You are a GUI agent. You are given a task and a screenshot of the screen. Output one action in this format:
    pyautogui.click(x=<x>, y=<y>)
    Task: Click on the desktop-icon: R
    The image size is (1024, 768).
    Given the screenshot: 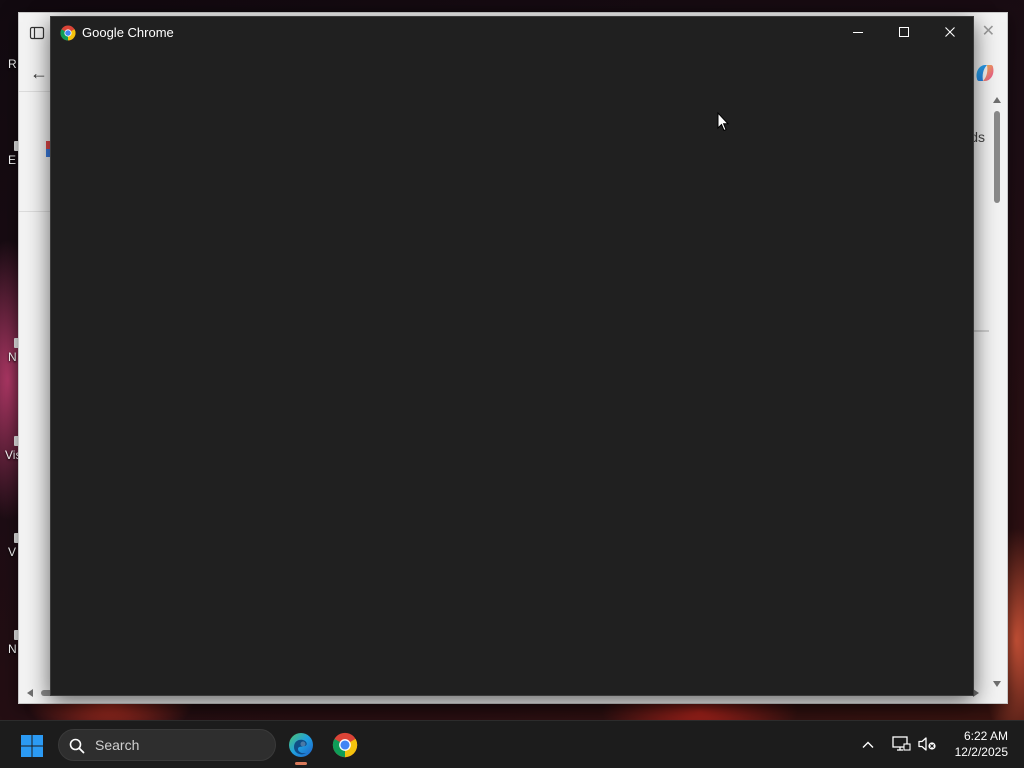 What is the action you would take?
    pyautogui.click(x=10, y=69)
    